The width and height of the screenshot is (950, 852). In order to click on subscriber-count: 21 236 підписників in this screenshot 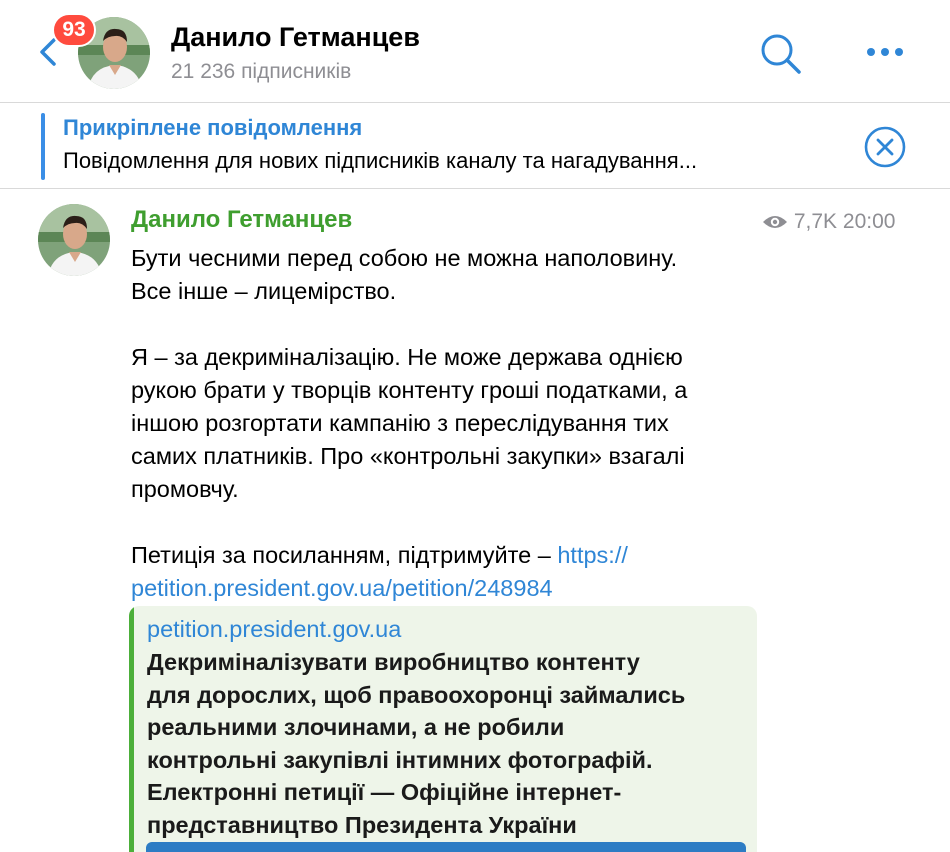, I will do `click(261, 71)`.